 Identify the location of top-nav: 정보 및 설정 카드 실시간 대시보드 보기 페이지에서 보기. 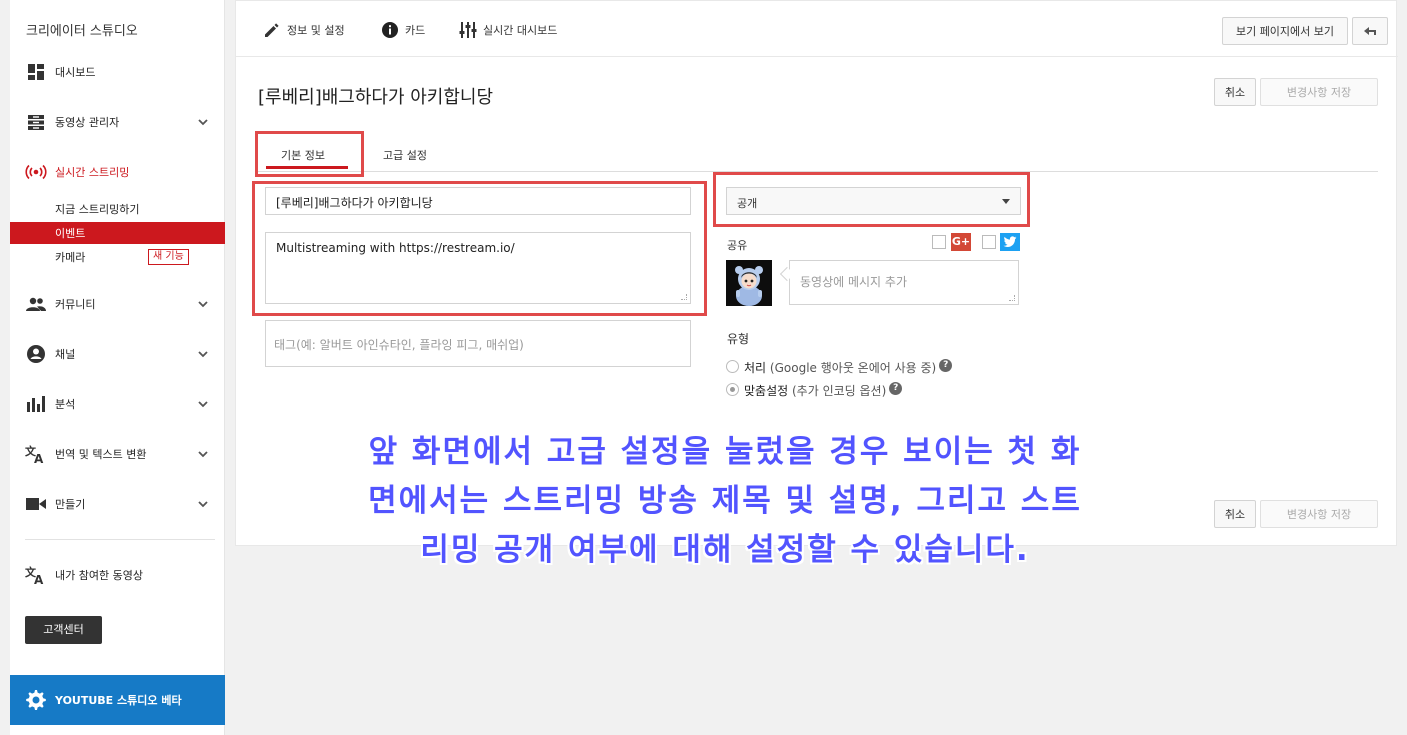
(817, 29).